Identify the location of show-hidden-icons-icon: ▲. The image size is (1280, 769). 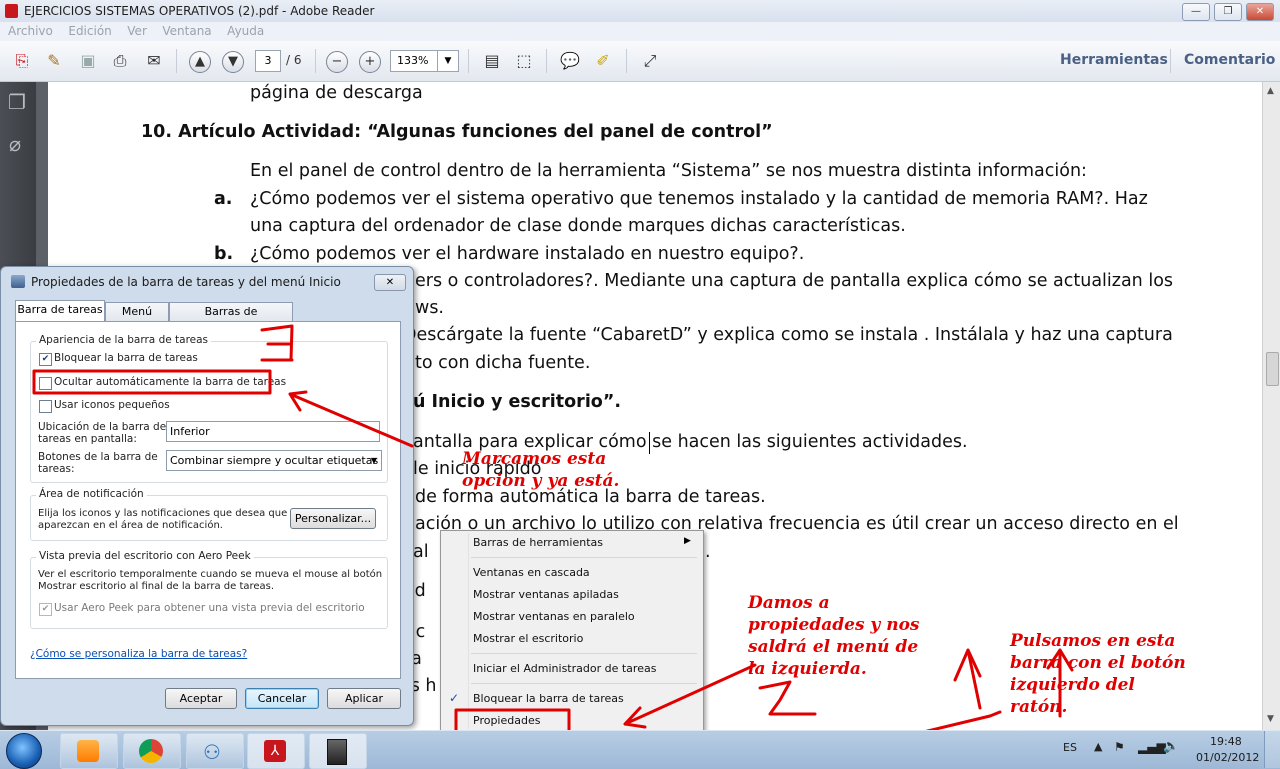
(1098, 746).